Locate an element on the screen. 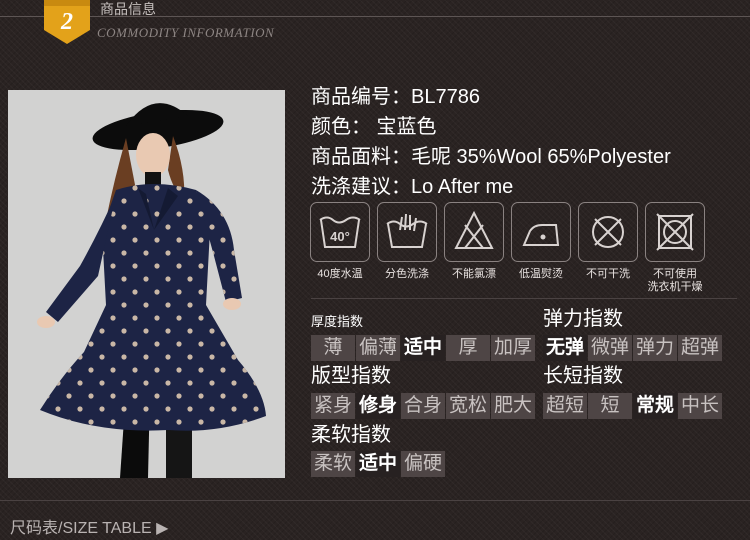 The image size is (750, 540). option-tight: 紧身 is located at coordinates (333, 406).